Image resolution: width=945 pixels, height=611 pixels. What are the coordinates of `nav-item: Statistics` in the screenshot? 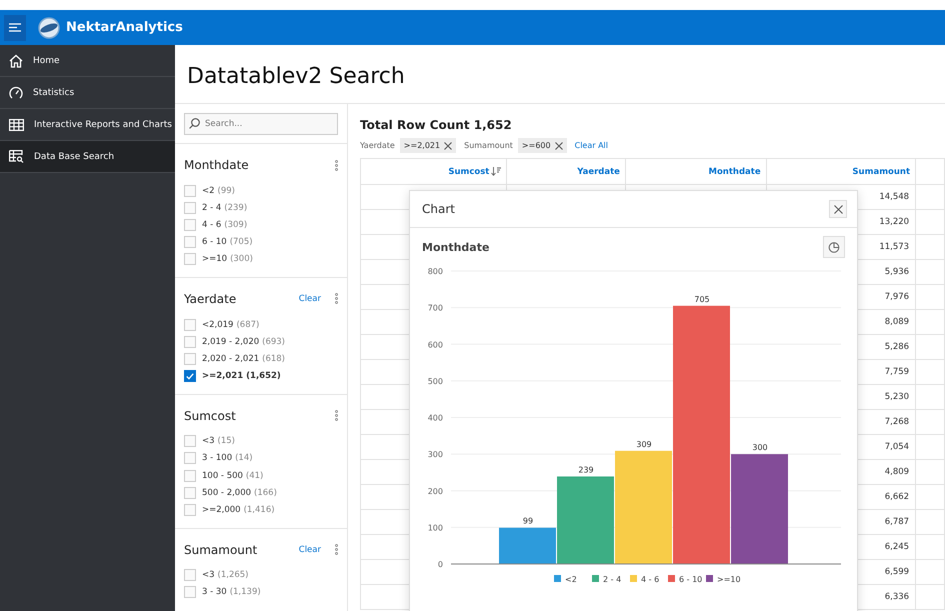 It's located at (87, 93).